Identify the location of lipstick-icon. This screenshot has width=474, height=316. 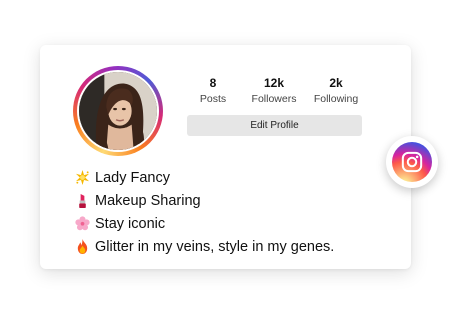
(82, 200).